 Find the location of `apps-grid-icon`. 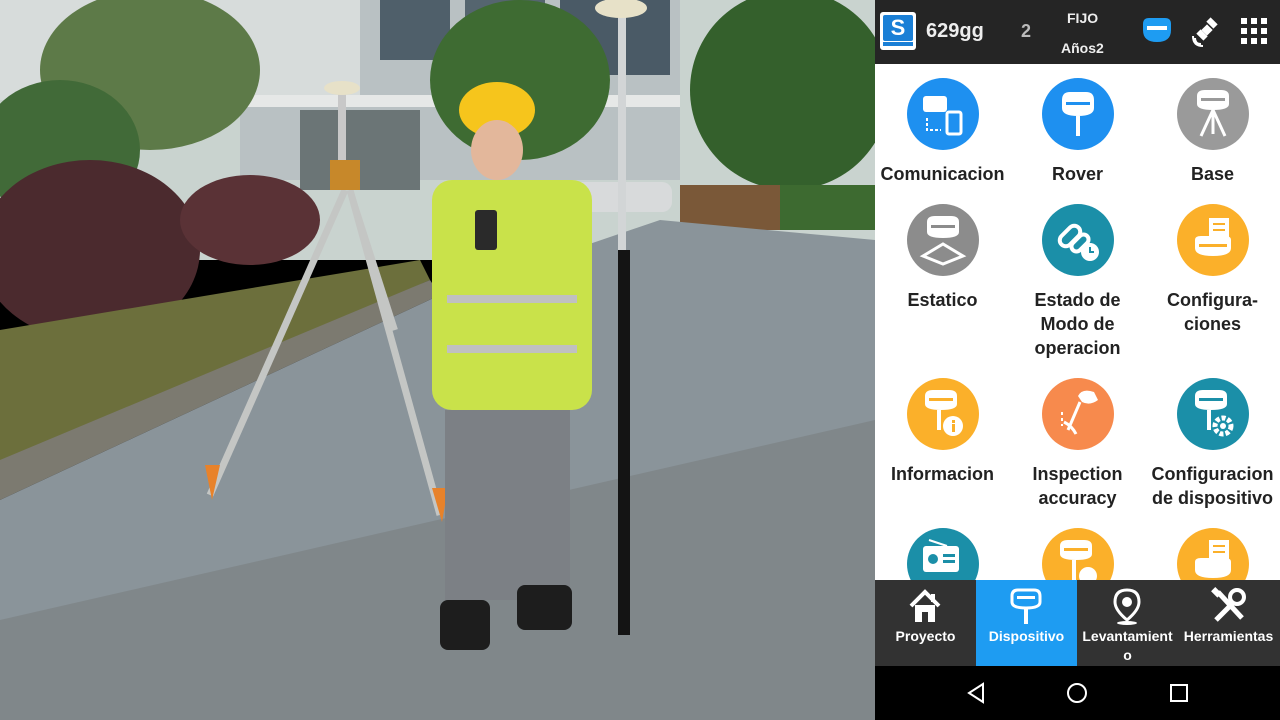

apps-grid-icon is located at coordinates (1254, 31).